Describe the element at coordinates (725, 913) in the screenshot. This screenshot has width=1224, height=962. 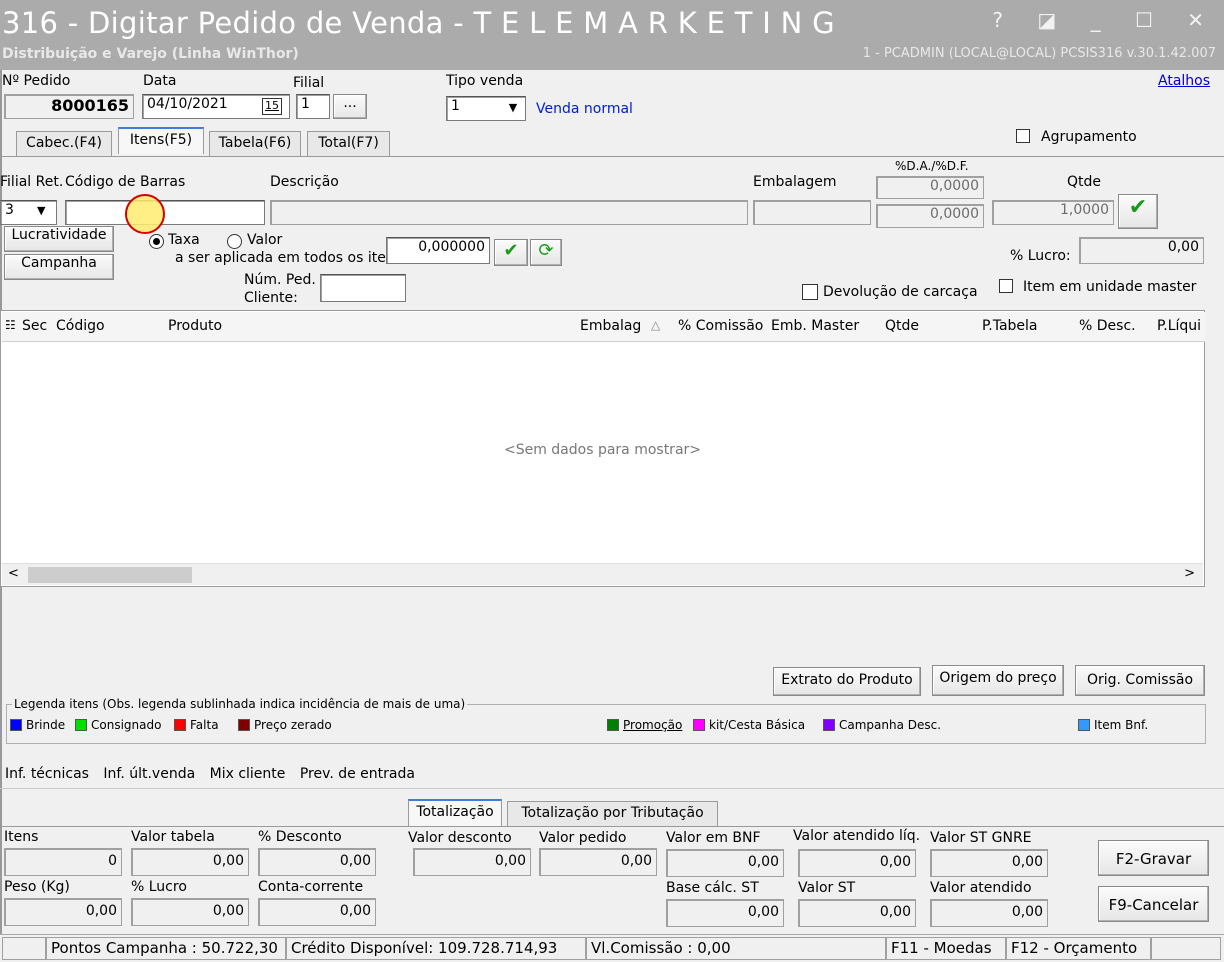
I see `base-st-field: 0,00` at that location.